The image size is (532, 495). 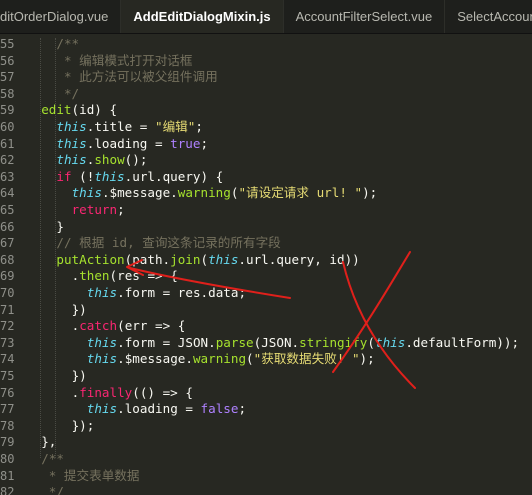 I want to click on code-line: 56 * 编辑模式打开对话框, so click(x=266, y=61).